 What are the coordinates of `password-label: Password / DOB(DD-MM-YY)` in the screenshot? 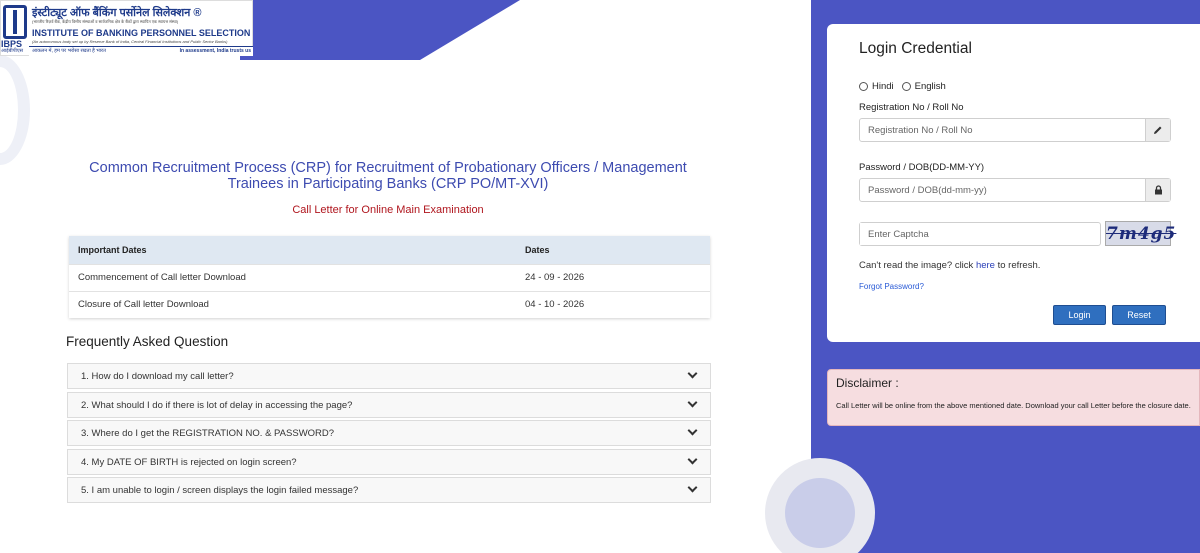 It's located at (922, 167).